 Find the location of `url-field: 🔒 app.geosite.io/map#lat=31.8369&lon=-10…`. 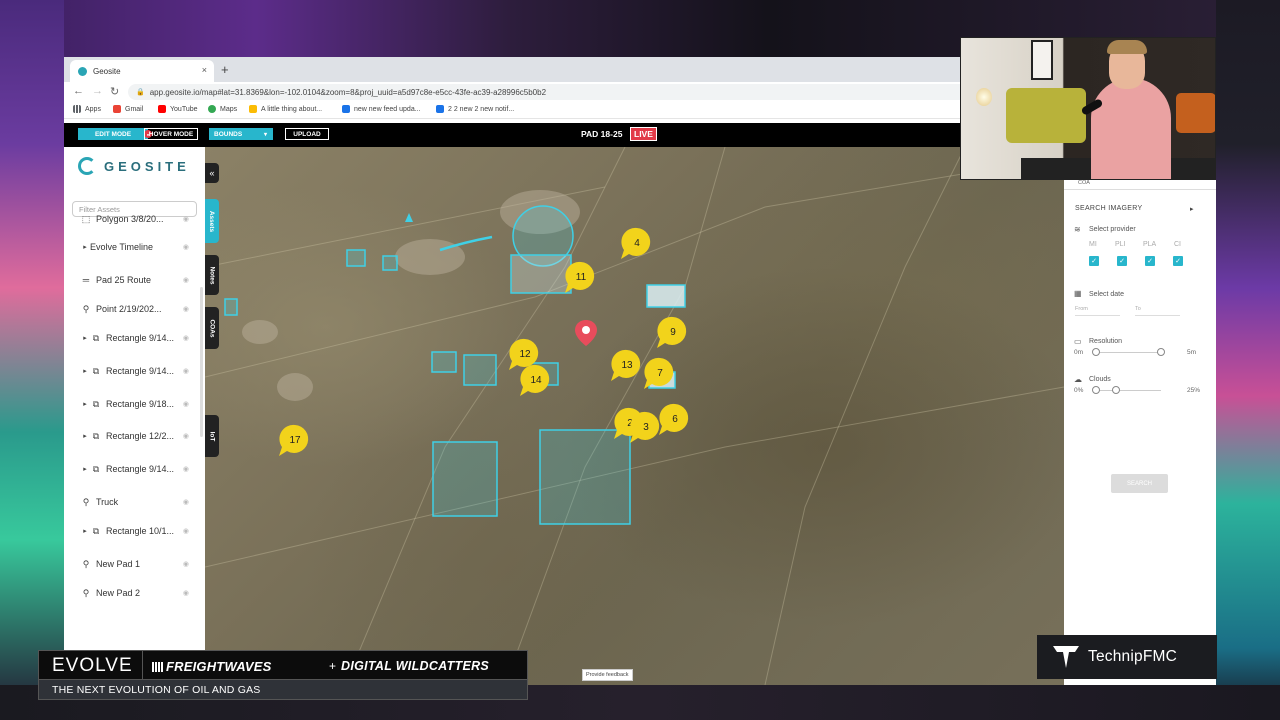

url-field: 🔒 app.geosite.io/map#lat=31.8369&lon=-10… is located at coordinates (568, 92).